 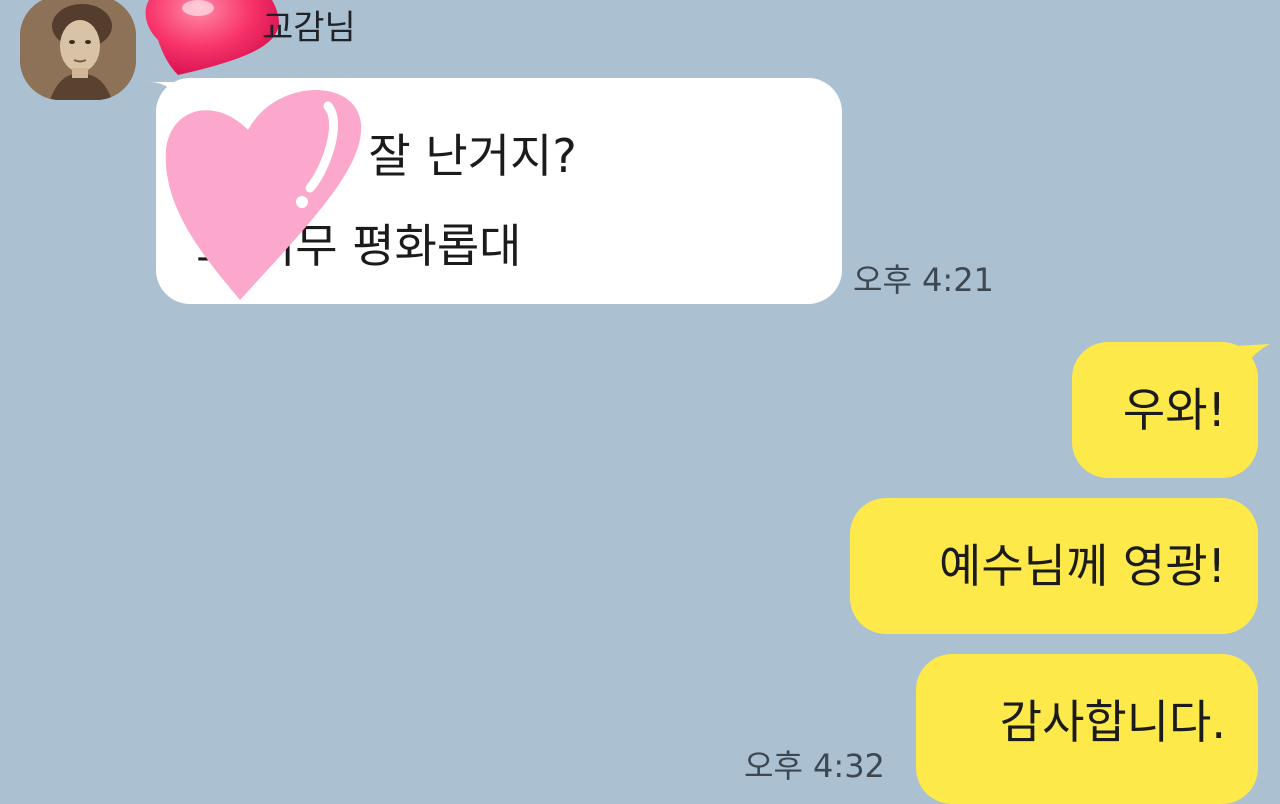 What do you see at coordinates (1082, 566) in the screenshot?
I see `outgoing-message-text: 예수님께 영광!` at bounding box center [1082, 566].